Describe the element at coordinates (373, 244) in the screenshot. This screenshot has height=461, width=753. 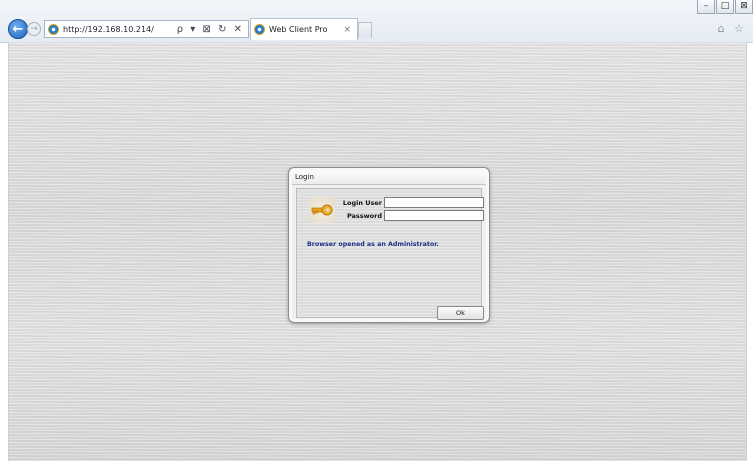
I see `administrator-message: Browser opened as an Administrator.` at that location.